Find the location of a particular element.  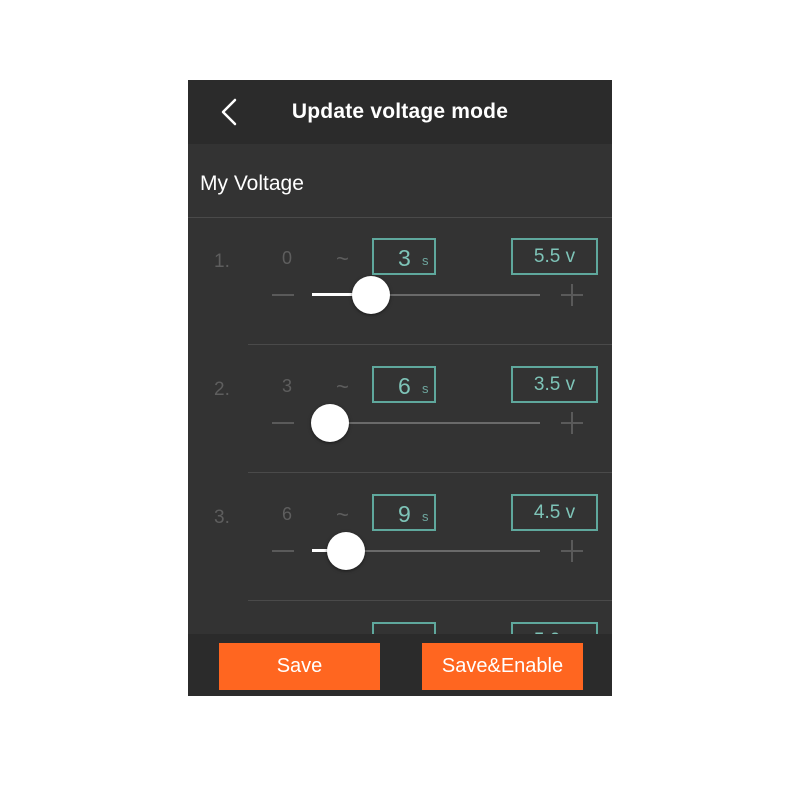

end-time-value: 3 is located at coordinates (404, 258).